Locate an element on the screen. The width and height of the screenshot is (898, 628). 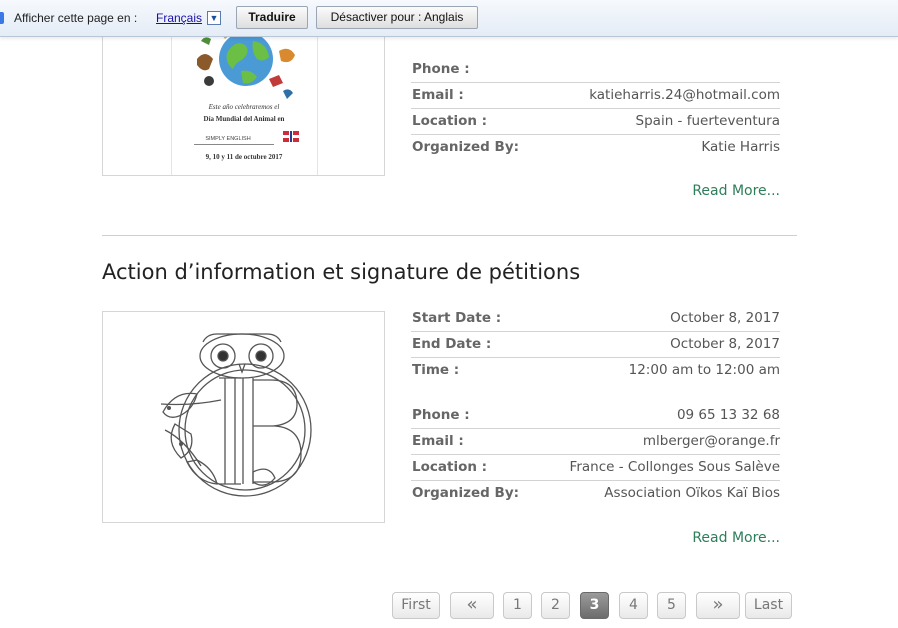
disable-translation-button: Désactiver pour : Anglais is located at coordinates (397, 17).